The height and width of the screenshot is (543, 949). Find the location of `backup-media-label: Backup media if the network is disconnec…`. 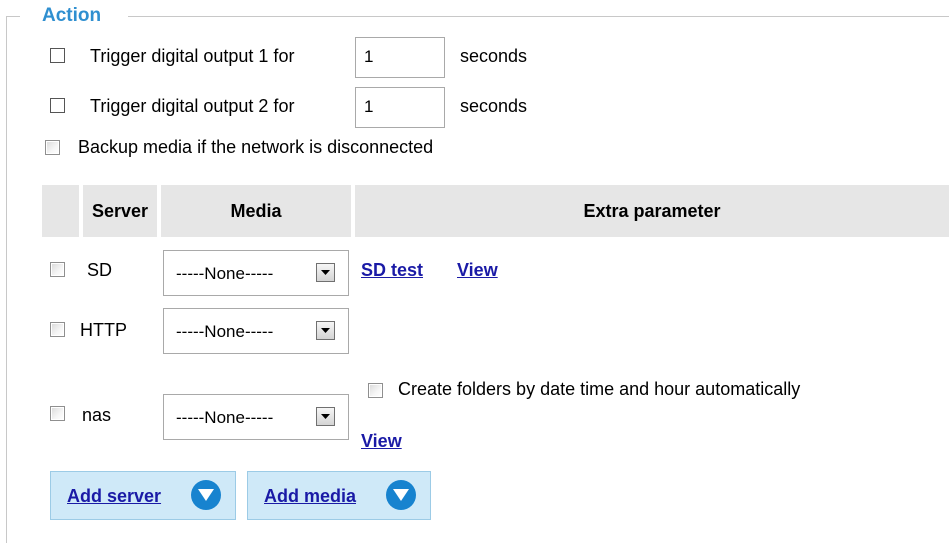

backup-media-label: Backup media if the network is disconnec… is located at coordinates (256, 147).